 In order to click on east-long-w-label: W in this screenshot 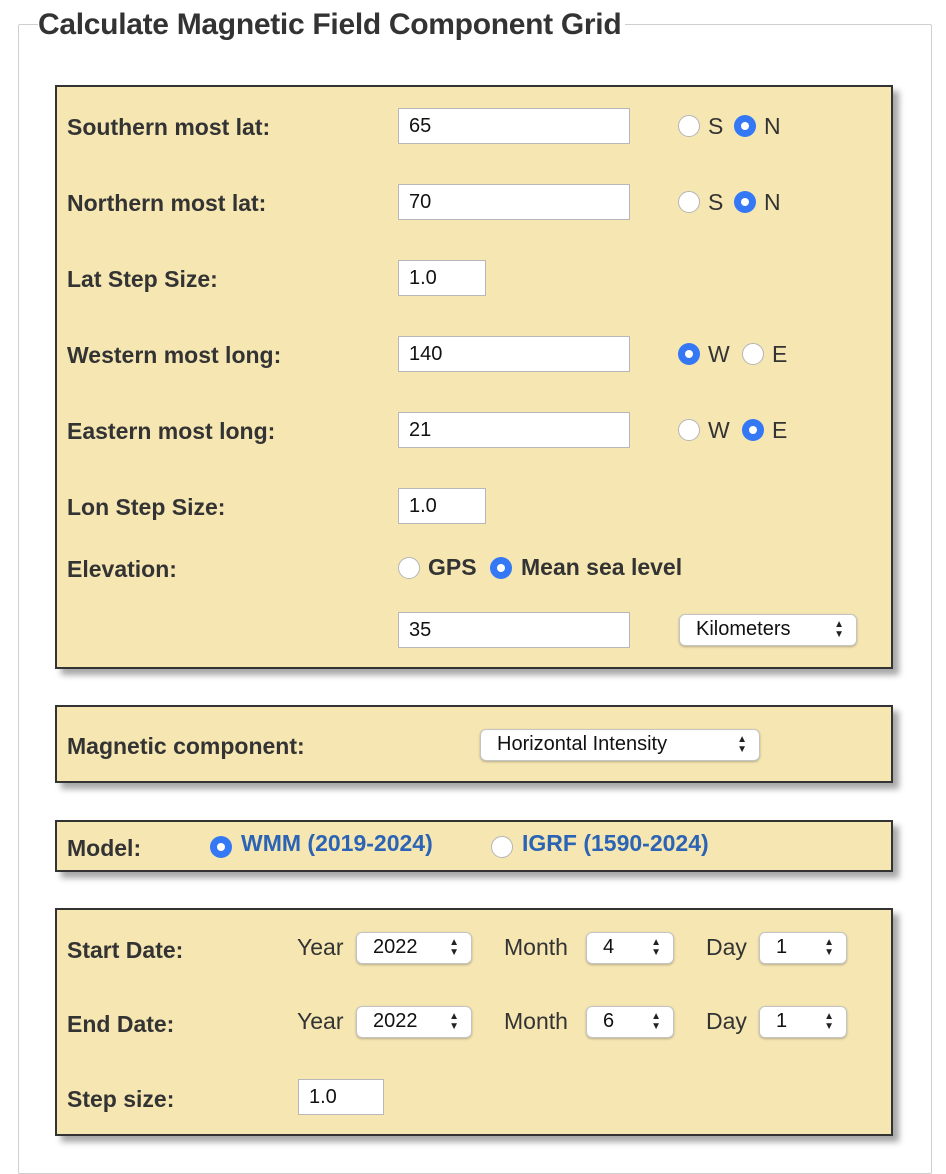, I will do `click(719, 430)`.